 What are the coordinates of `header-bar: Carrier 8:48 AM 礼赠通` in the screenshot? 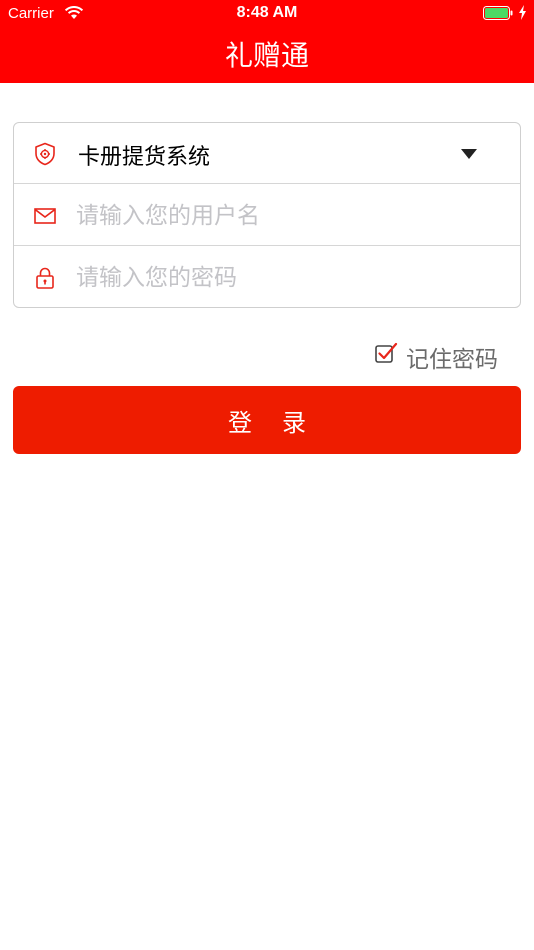 It's located at (267, 41).